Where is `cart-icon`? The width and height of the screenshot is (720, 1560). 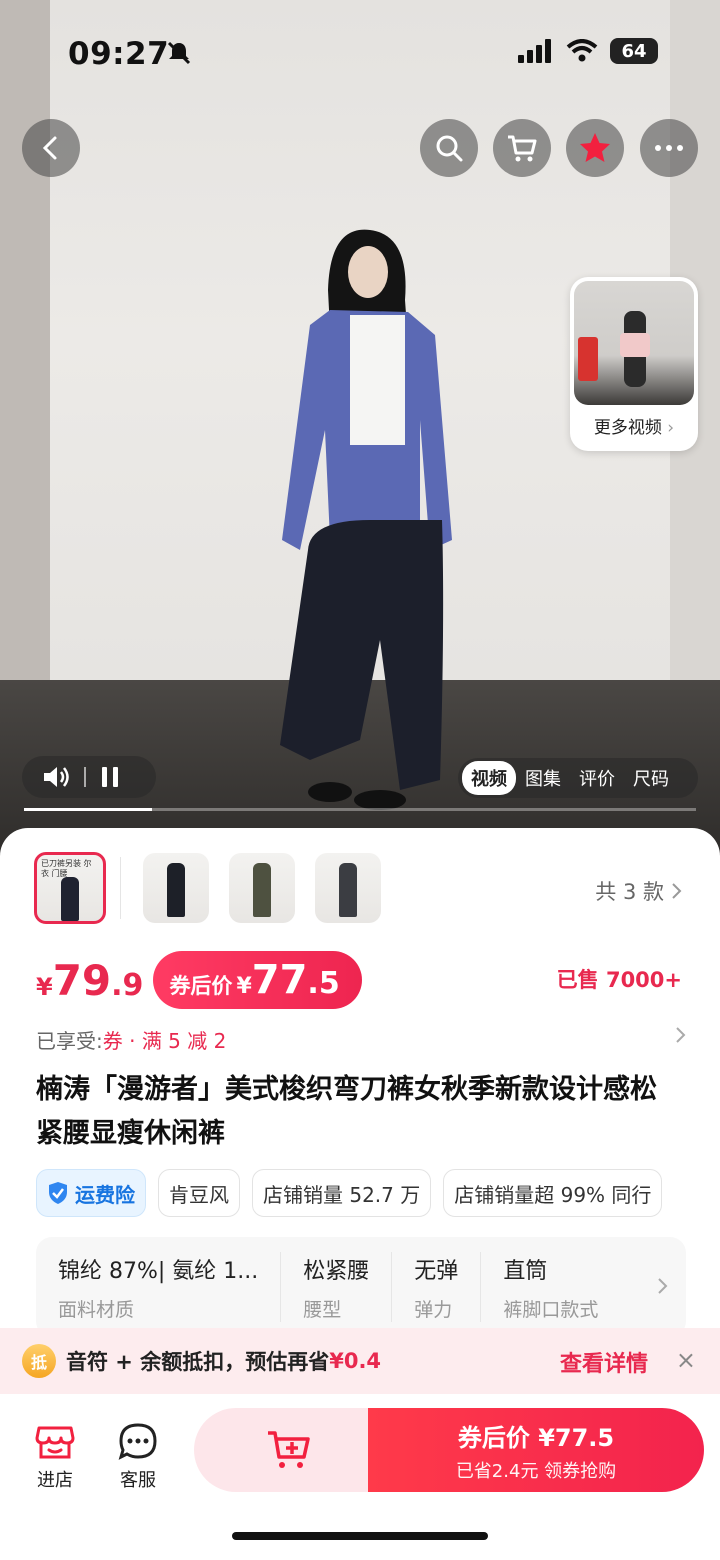 cart-icon is located at coordinates (522, 148).